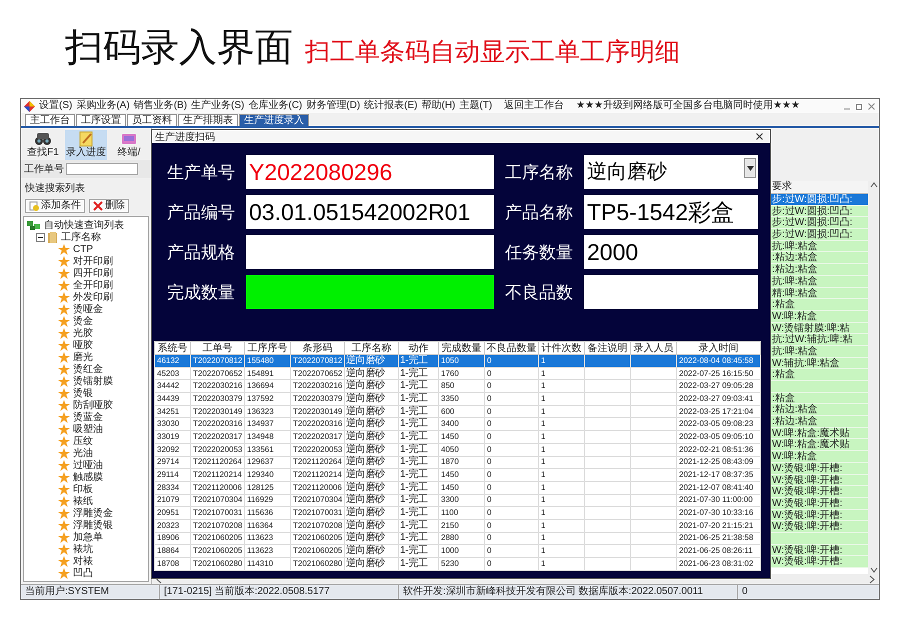 The width and height of the screenshot is (900, 630). I want to click on tree-item: 外发印刷, so click(93, 297).